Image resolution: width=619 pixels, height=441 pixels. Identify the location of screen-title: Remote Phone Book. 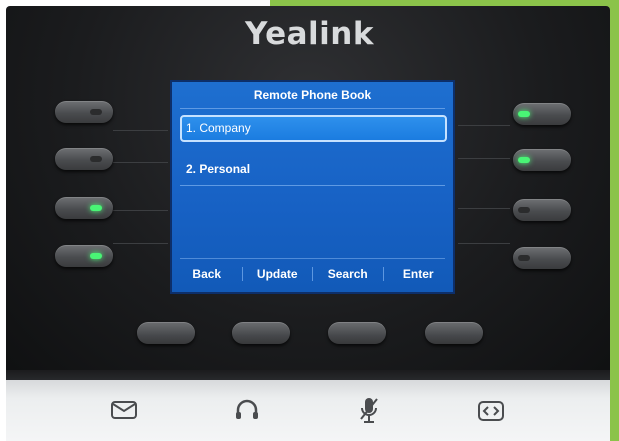
(312, 95).